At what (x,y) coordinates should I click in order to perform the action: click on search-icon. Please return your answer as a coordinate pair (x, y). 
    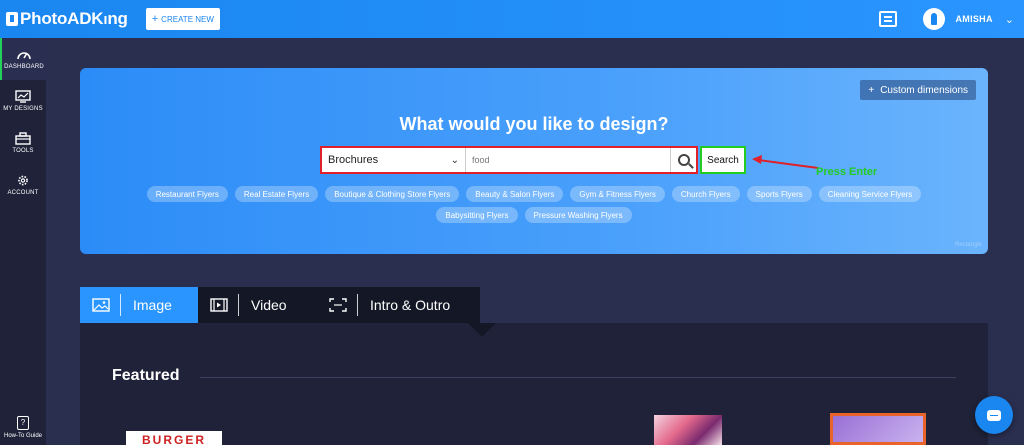
    Looking at the image, I should click on (683, 160).